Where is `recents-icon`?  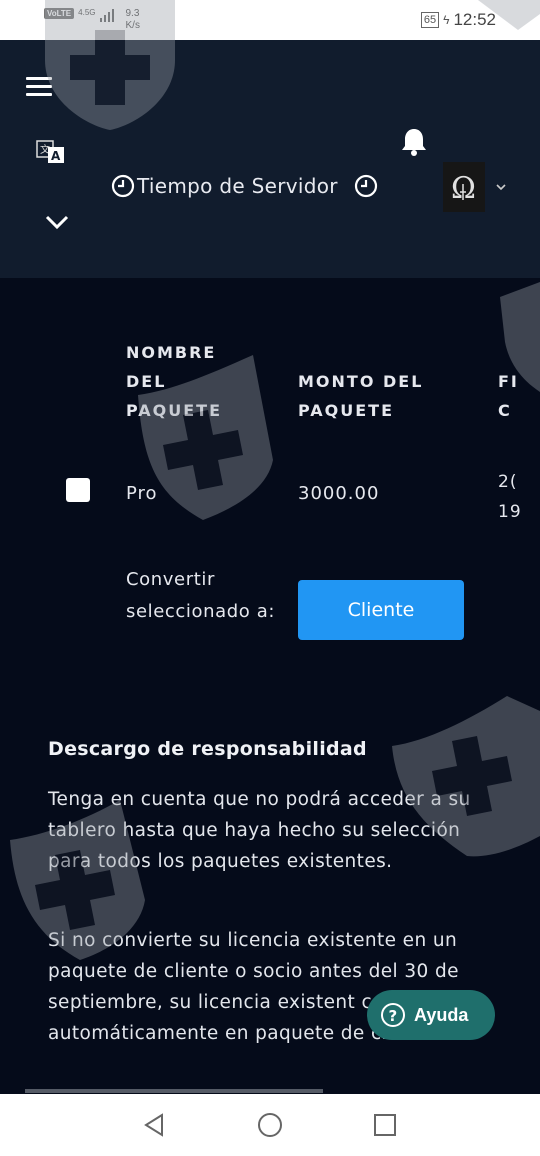 recents-icon is located at coordinates (385, 1125).